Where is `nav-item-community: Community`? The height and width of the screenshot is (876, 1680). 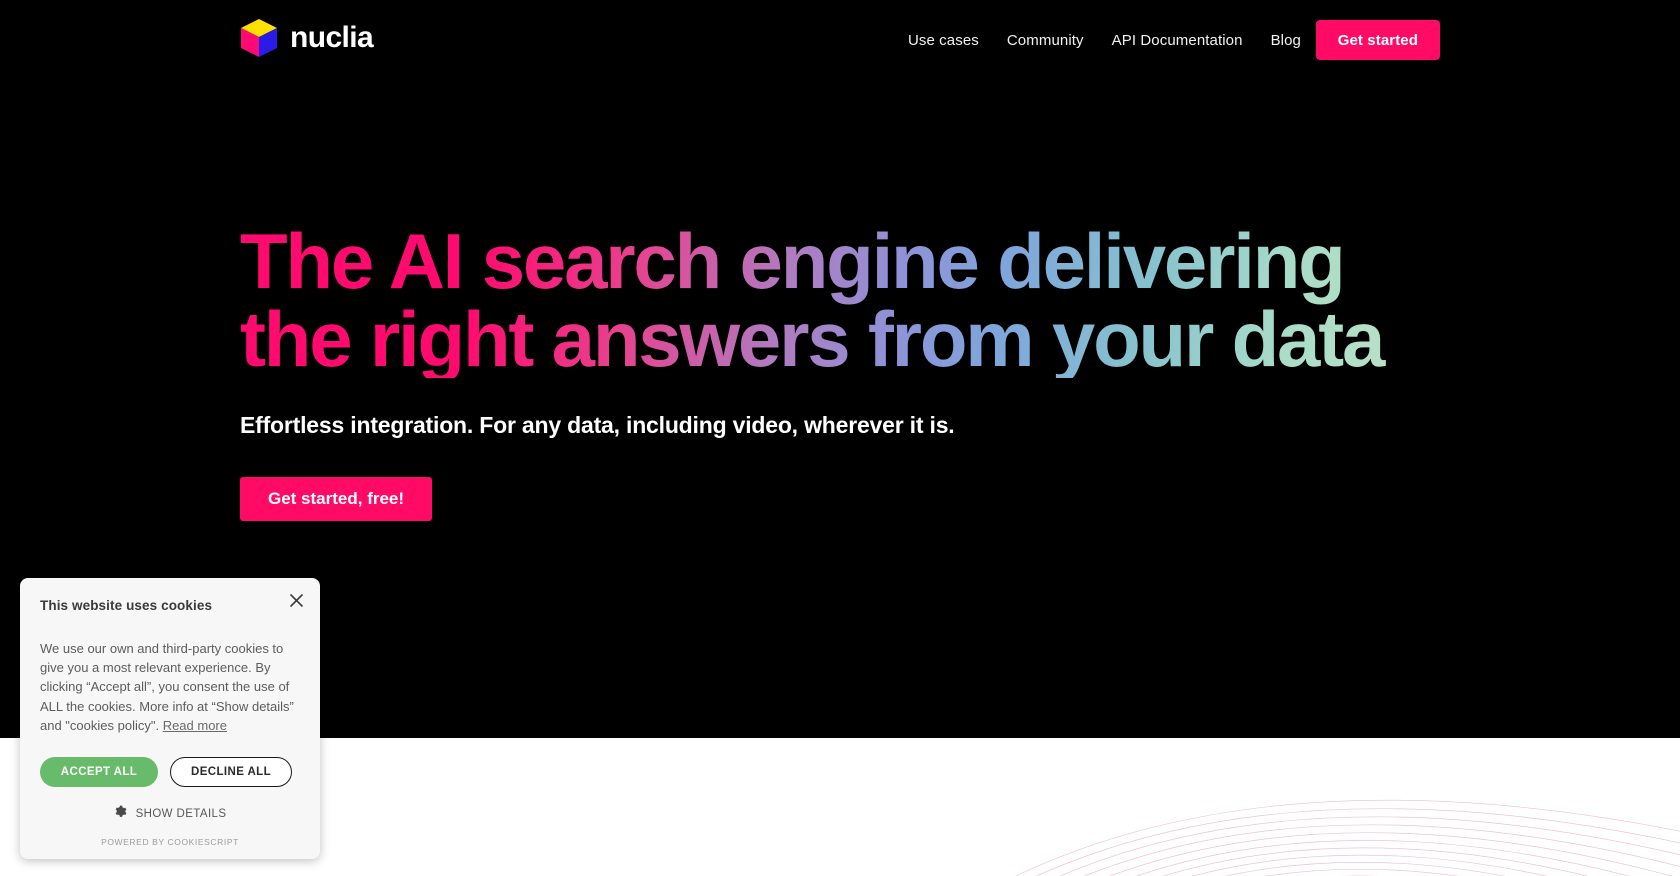 nav-item-community: Community is located at coordinates (1045, 40).